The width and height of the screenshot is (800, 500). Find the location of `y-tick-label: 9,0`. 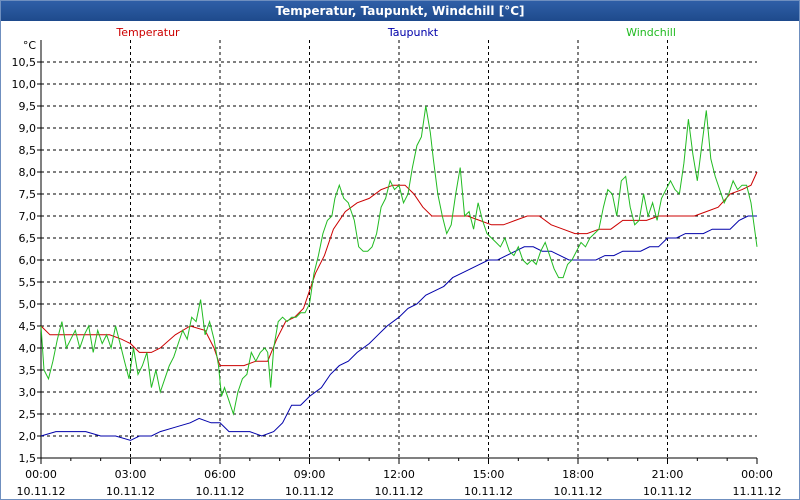

y-tick-label: 9,0 is located at coordinates (28, 128).